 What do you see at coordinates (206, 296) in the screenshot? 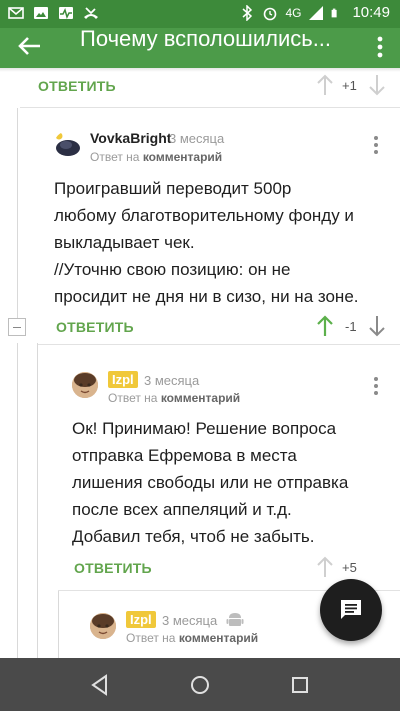
I see `comment-line: просидит не дня ни в сизо, ни на зоне.` at bounding box center [206, 296].